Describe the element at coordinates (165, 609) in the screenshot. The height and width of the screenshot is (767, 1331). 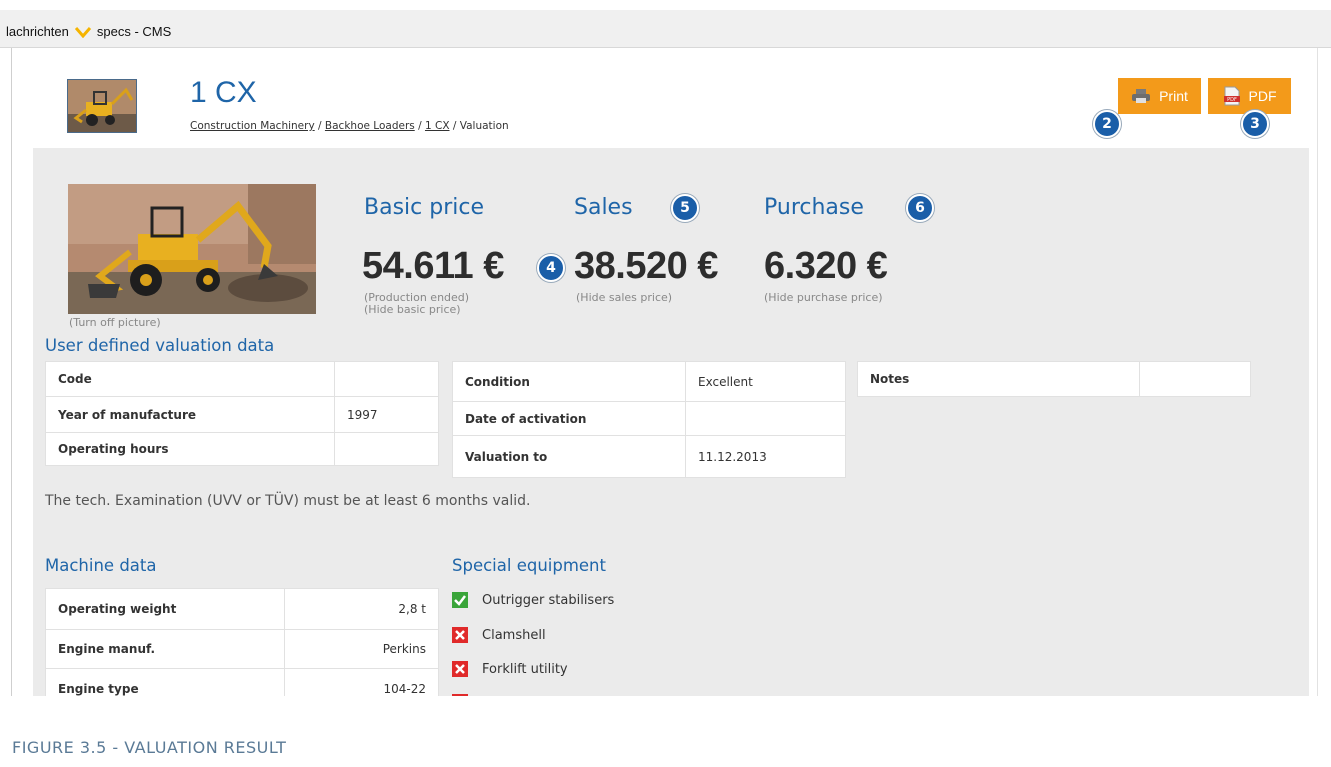
I see `field-label: Operating weight` at that location.